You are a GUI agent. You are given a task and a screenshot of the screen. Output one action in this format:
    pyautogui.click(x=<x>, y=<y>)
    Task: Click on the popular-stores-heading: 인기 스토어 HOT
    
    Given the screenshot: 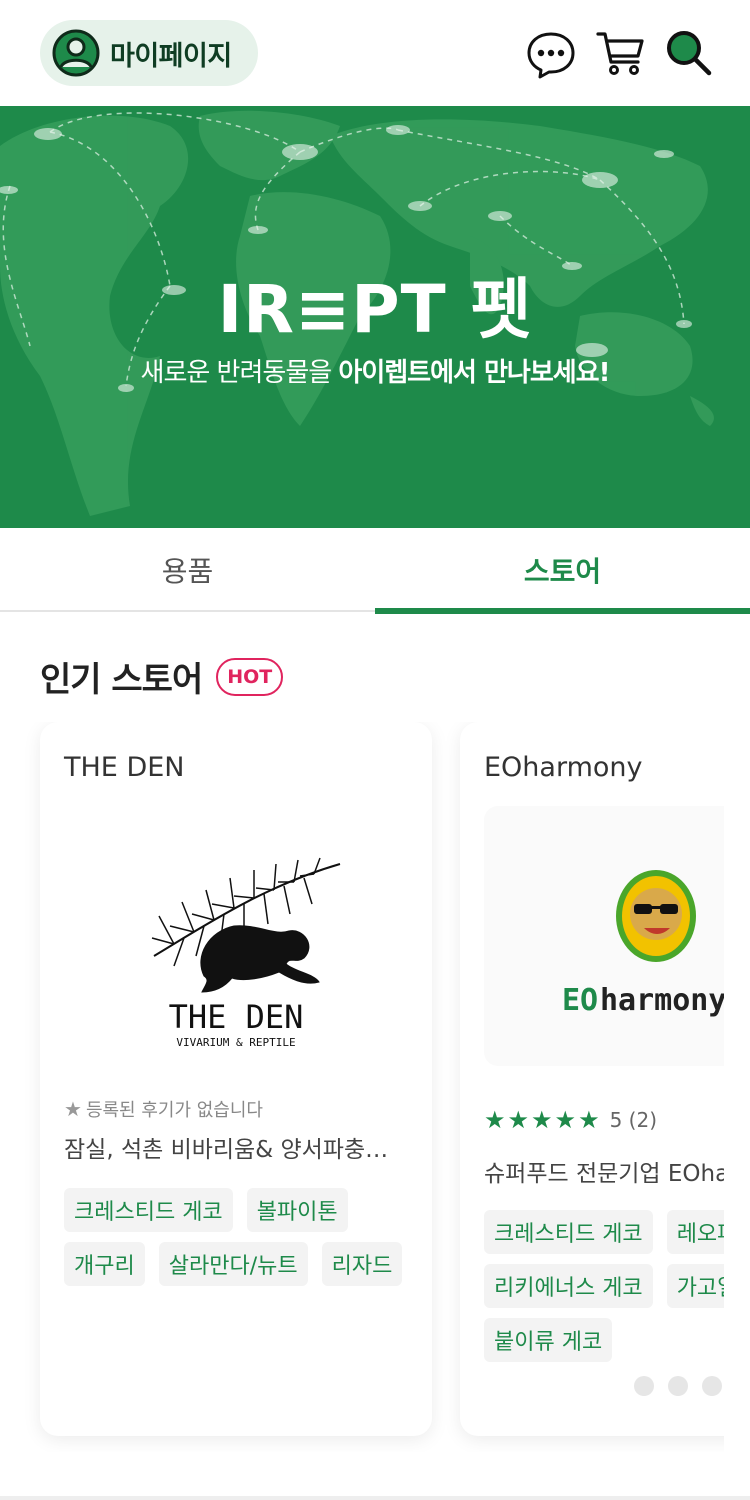 What is the action you would take?
    pyautogui.click(x=162, y=676)
    